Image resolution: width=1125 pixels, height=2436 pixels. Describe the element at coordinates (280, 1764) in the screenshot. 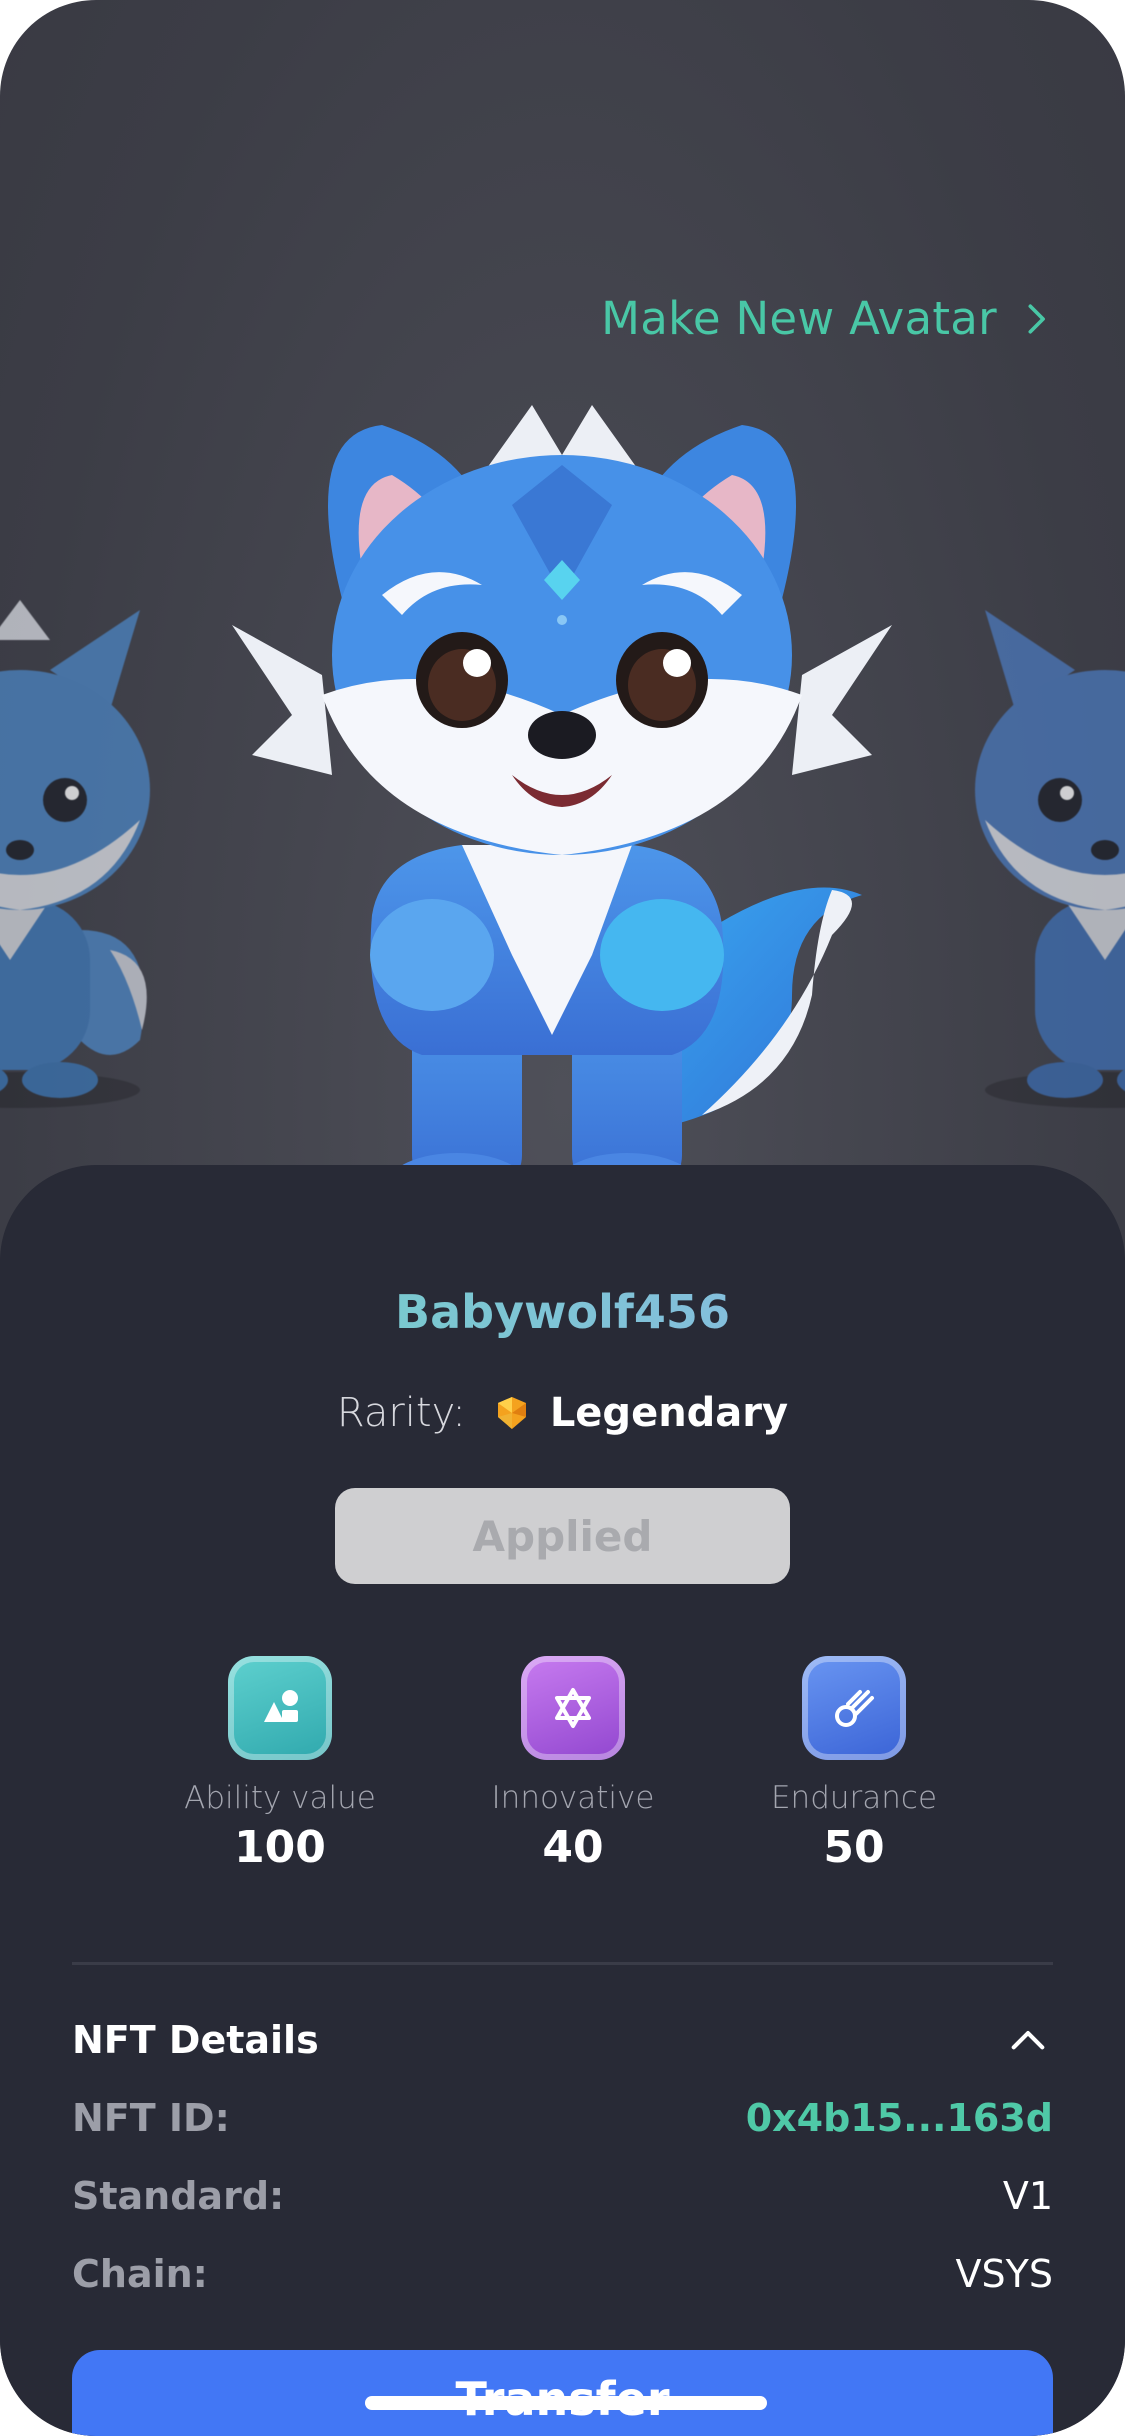

I see `stat-ability-value: Ability value 100` at that location.